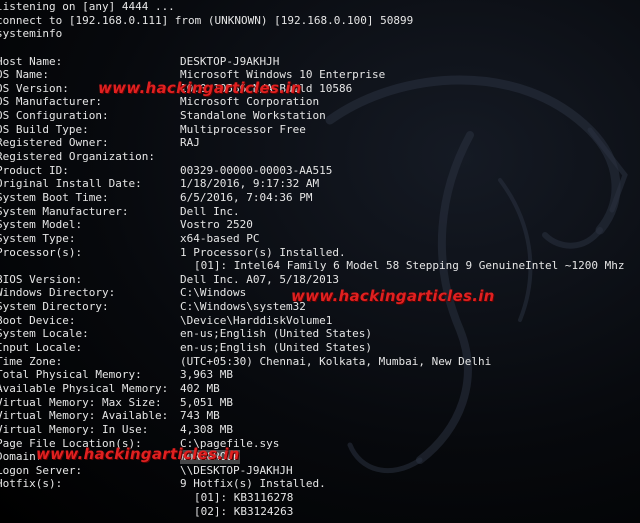 Image resolution: width=640 pixels, height=523 pixels. Describe the element at coordinates (156, 197) in the screenshot. I see `info-row-system-boot-time: System Boot Time: 6/5/2016, 7:04:36 PM` at that location.